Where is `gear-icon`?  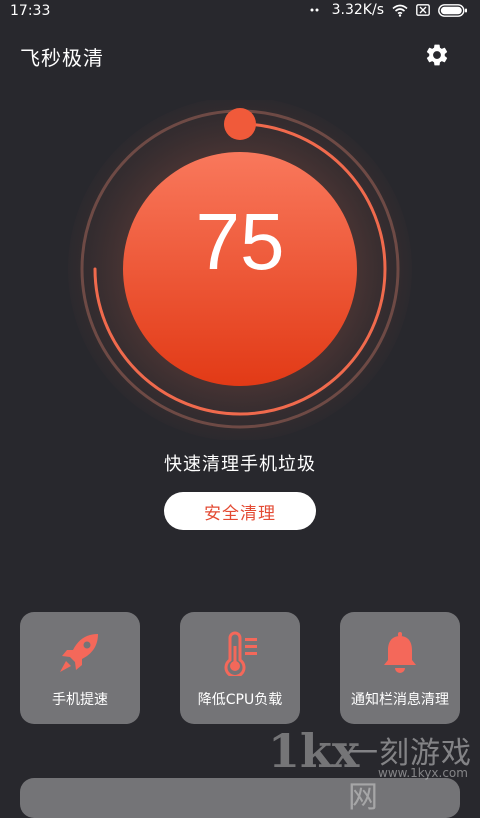 gear-icon is located at coordinates (437, 55).